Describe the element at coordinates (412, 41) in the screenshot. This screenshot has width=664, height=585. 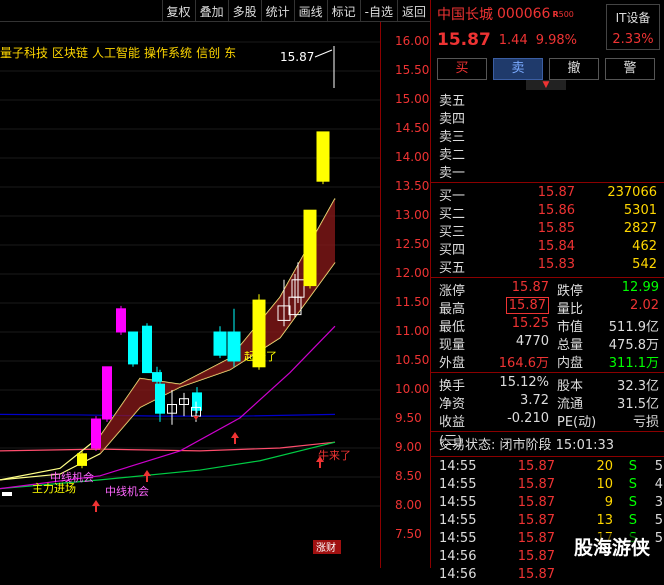
I see `axis-tick-label: 16.00` at that location.